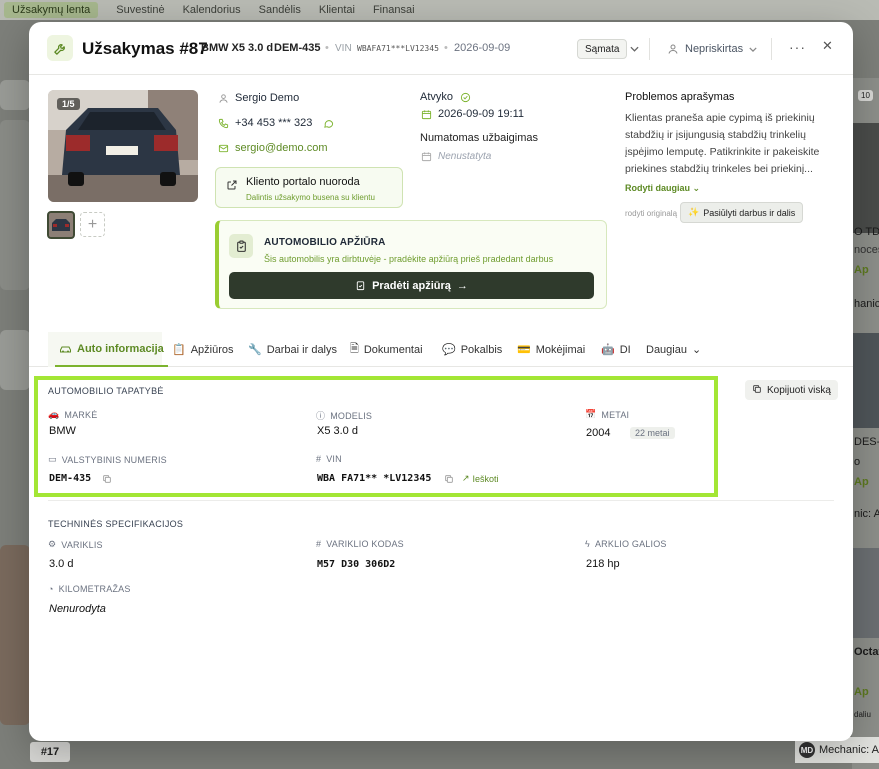 This screenshot has width=879, height=769. Describe the element at coordinates (255, 350) in the screenshot. I see `wrench-icon: 🔧` at that location.